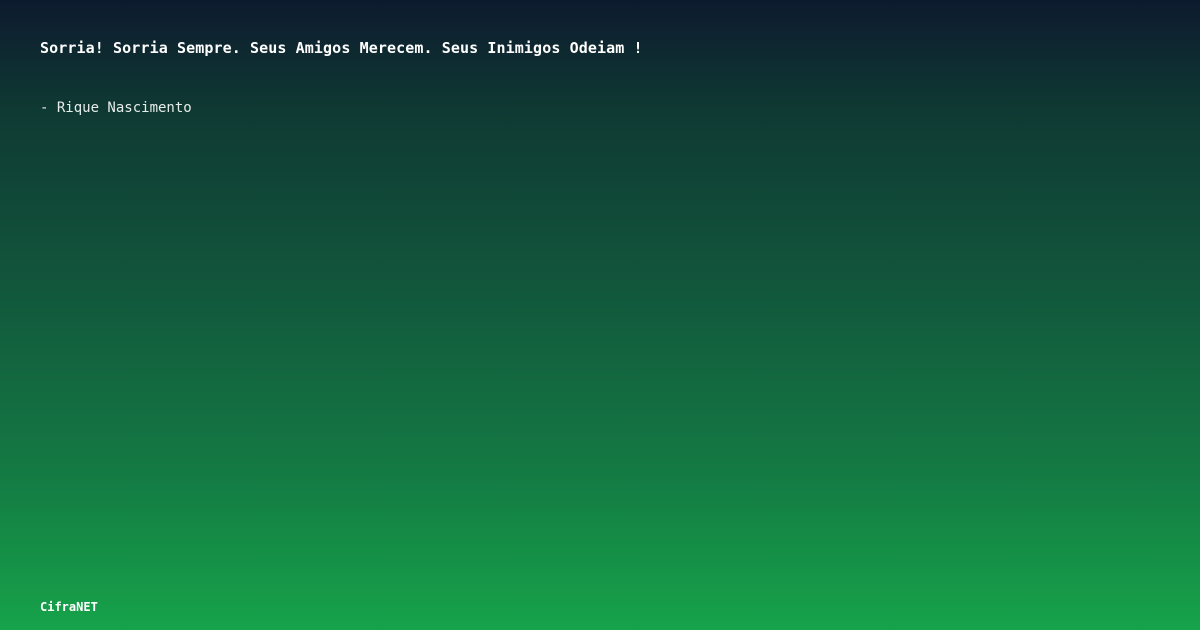 This screenshot has height=630, width=1200. Describe the element at coordinates (69, 607) in the screenshot. I see `brand-logo-text: CifraNET` at that location.